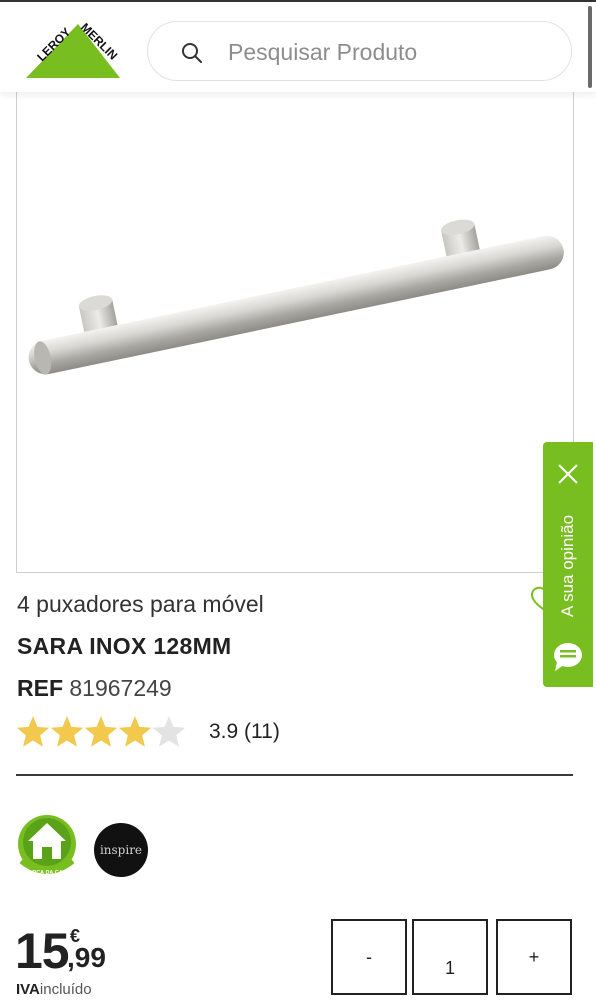  I want to click on feedback-label: A sua opinião, so click(567, 566).